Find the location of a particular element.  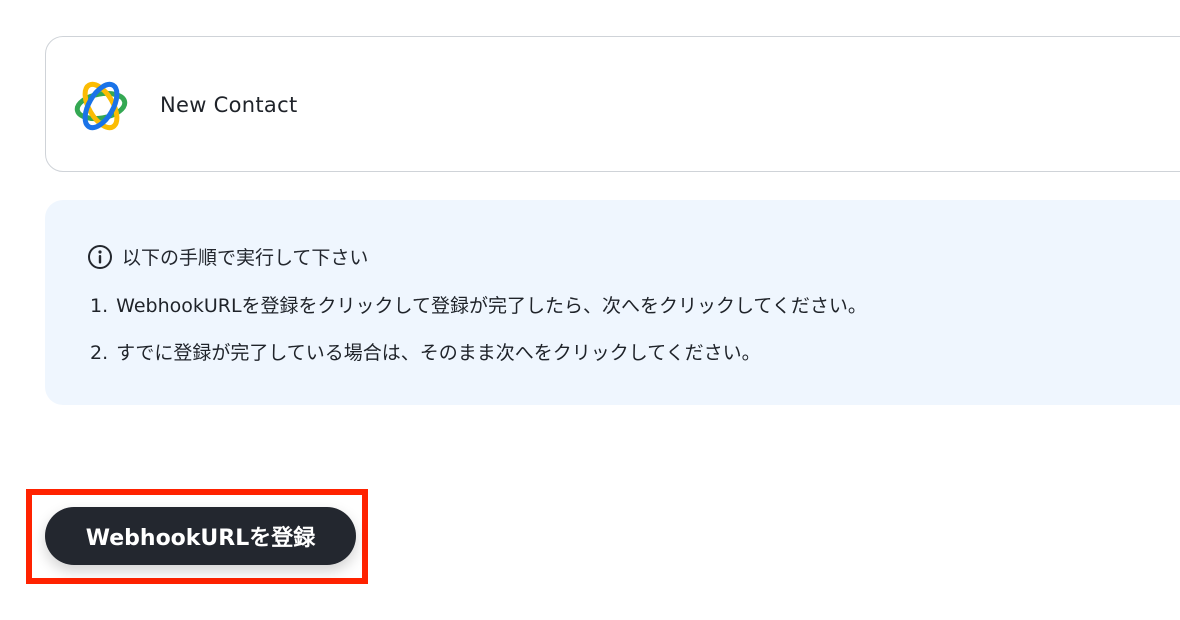

instructions-heading: 以下の手順で実行して下さい is located at coordinates (245, 258).